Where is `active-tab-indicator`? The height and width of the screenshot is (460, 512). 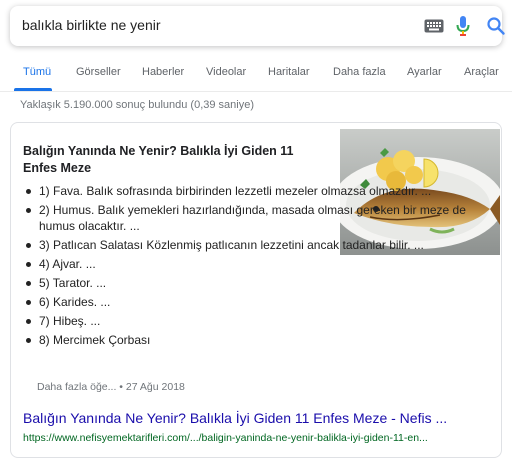
active-tab-indicator is located at coordinates (33, 89).